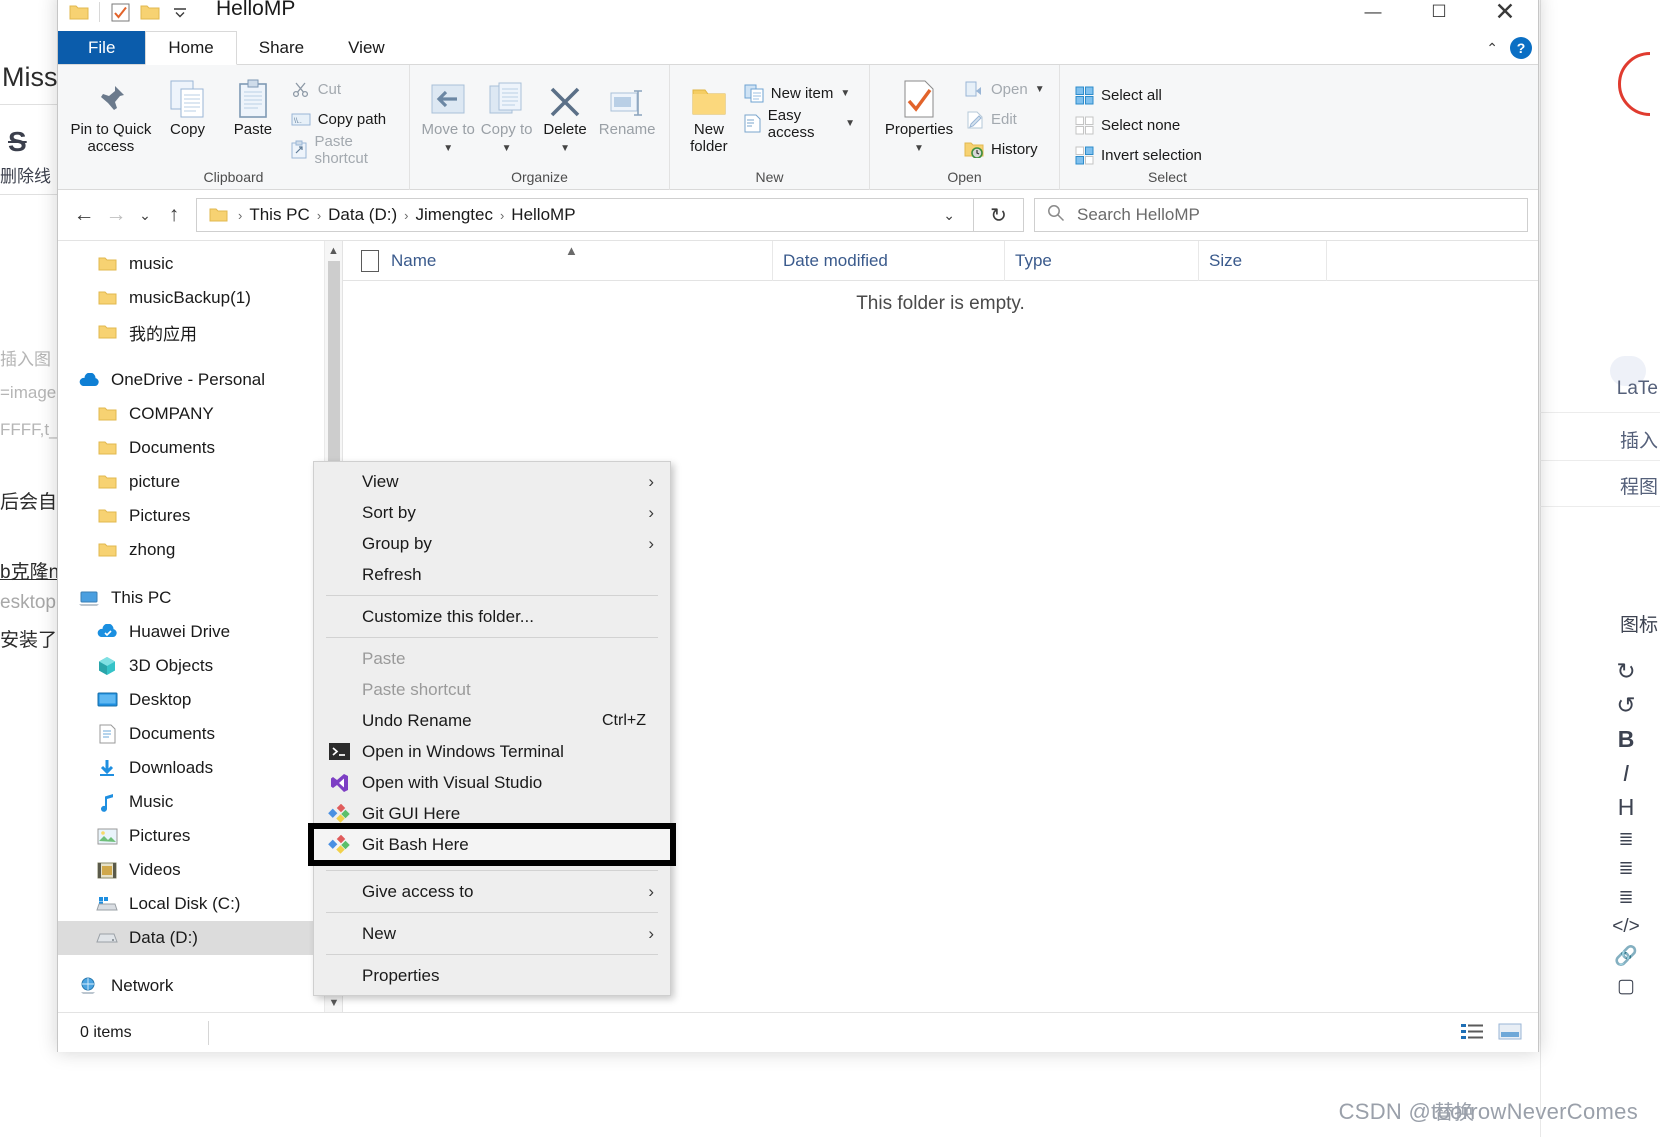 The width and height of the screenshot is (1660, 1137). Describe the element at coordinates (1281, 215) in the screenshot. I see `search-input: Search HelloMP` at that location.